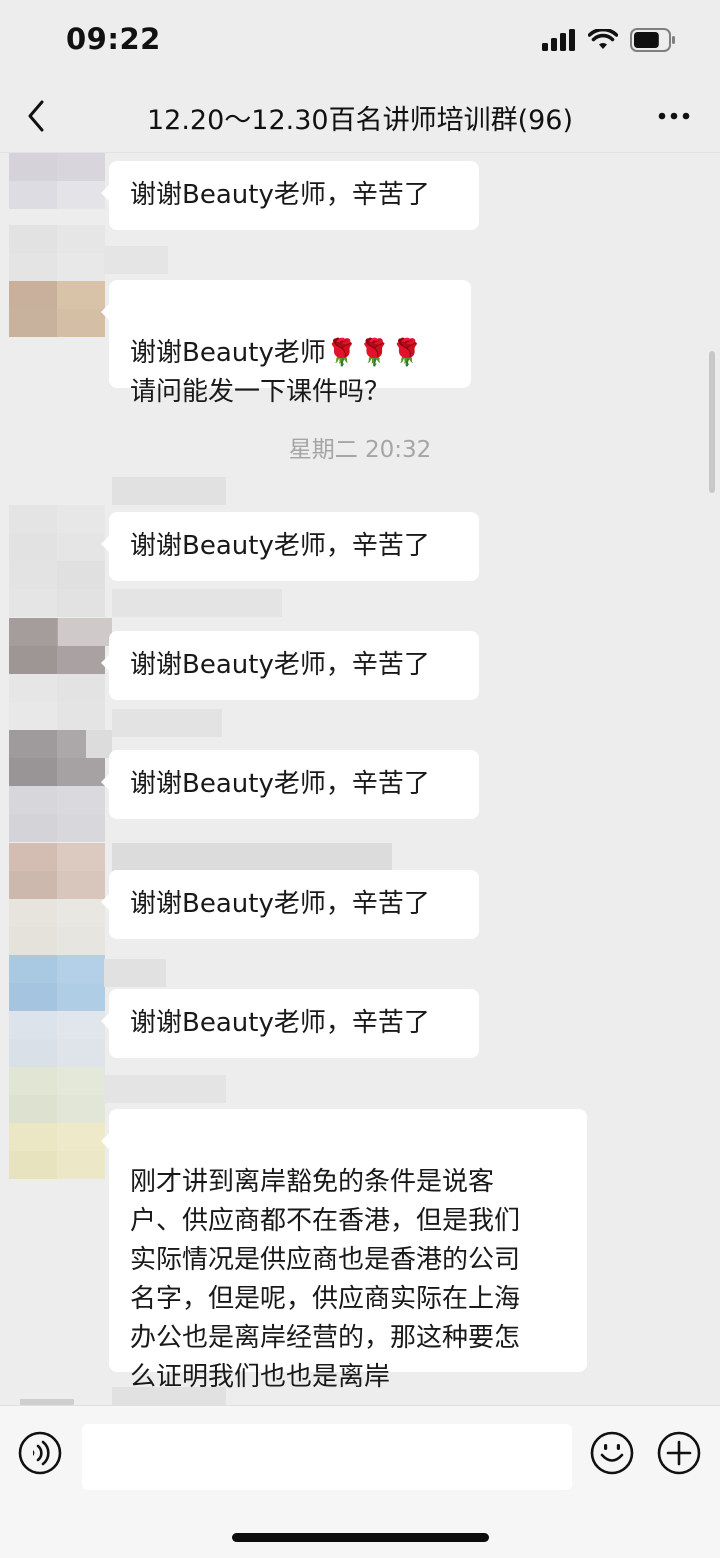 This screenshot has width=720, height=1558. Describe the element at coordinates (40, 1453) in the screenshot. I see `voice-icon` at that location.